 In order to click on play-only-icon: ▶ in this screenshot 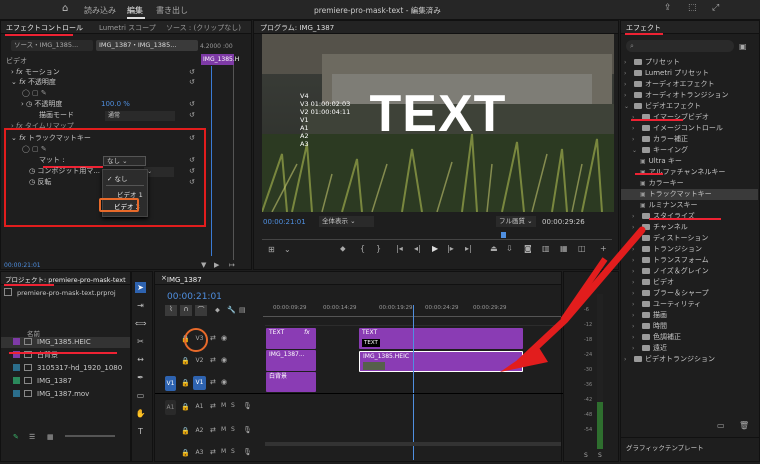, I will do `click(216, 265)`.